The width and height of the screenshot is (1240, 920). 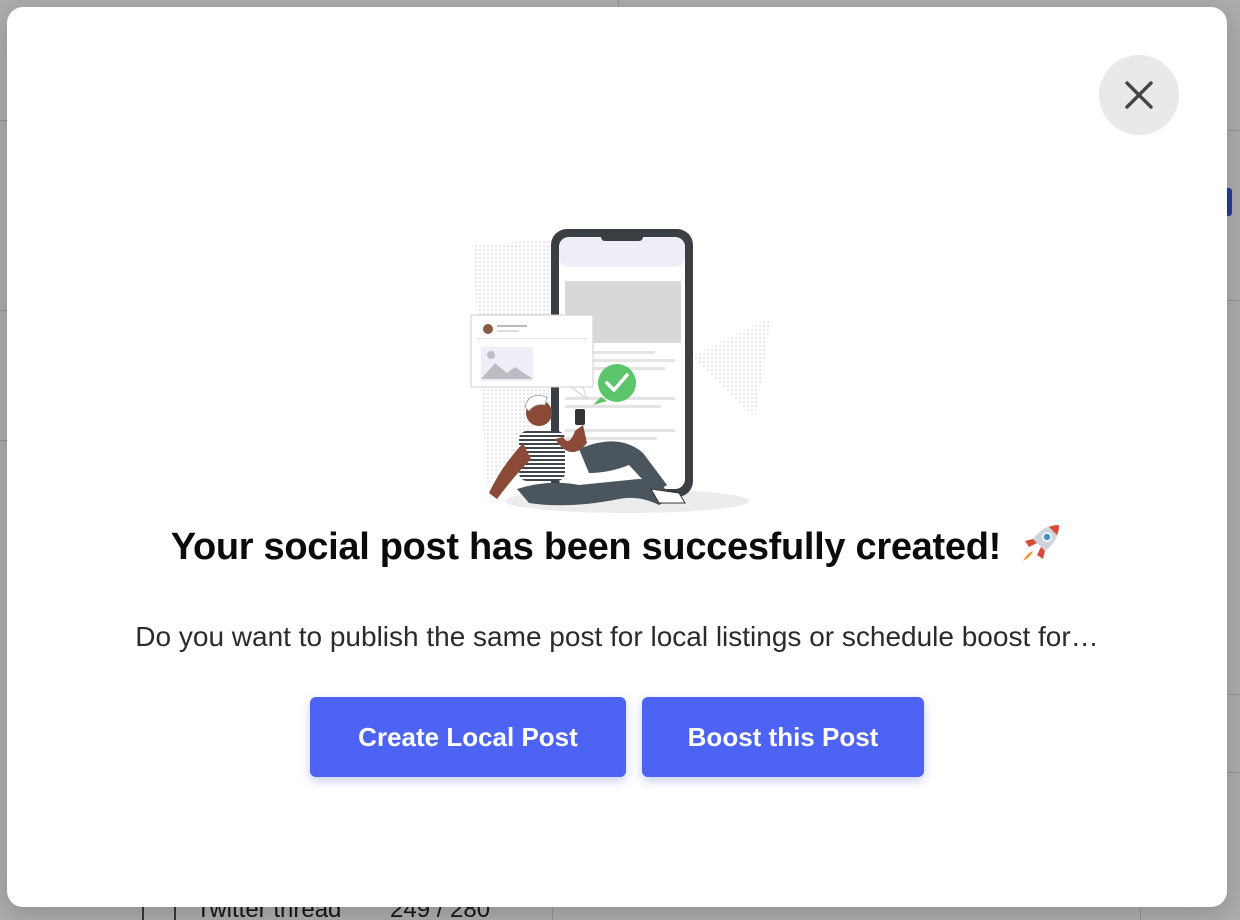 What do you see at coordinates (617, 383) in the screenshot?
I see `success-check-icon` at bounding box center [617, 383].